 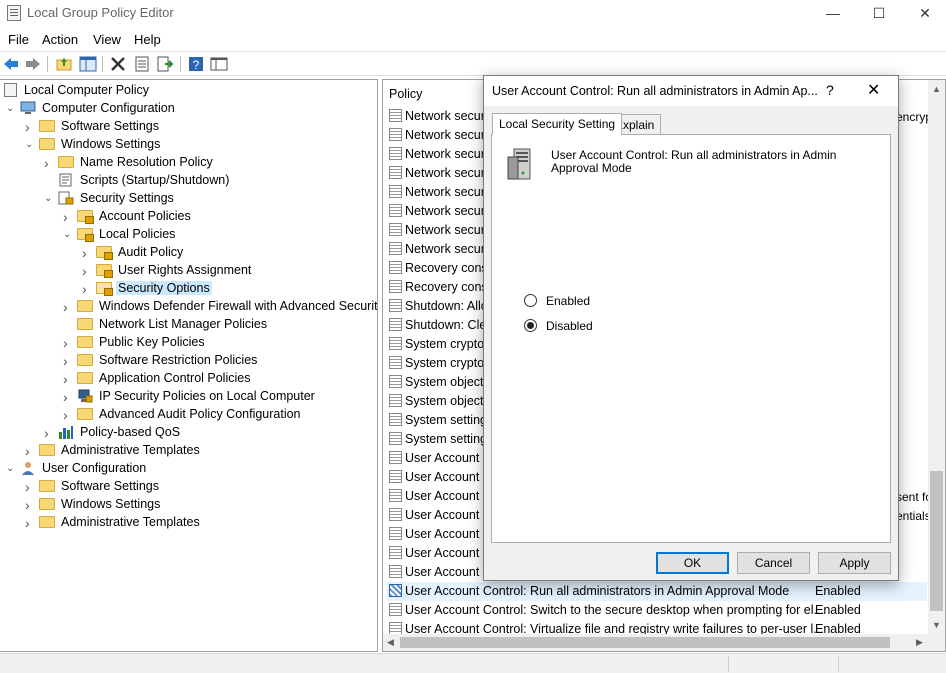 What do you see at coordinates (557, 124) in the screenshot?
I see `tab-local-security-setting: Local Security Setting` at bounding box center [557, 124].